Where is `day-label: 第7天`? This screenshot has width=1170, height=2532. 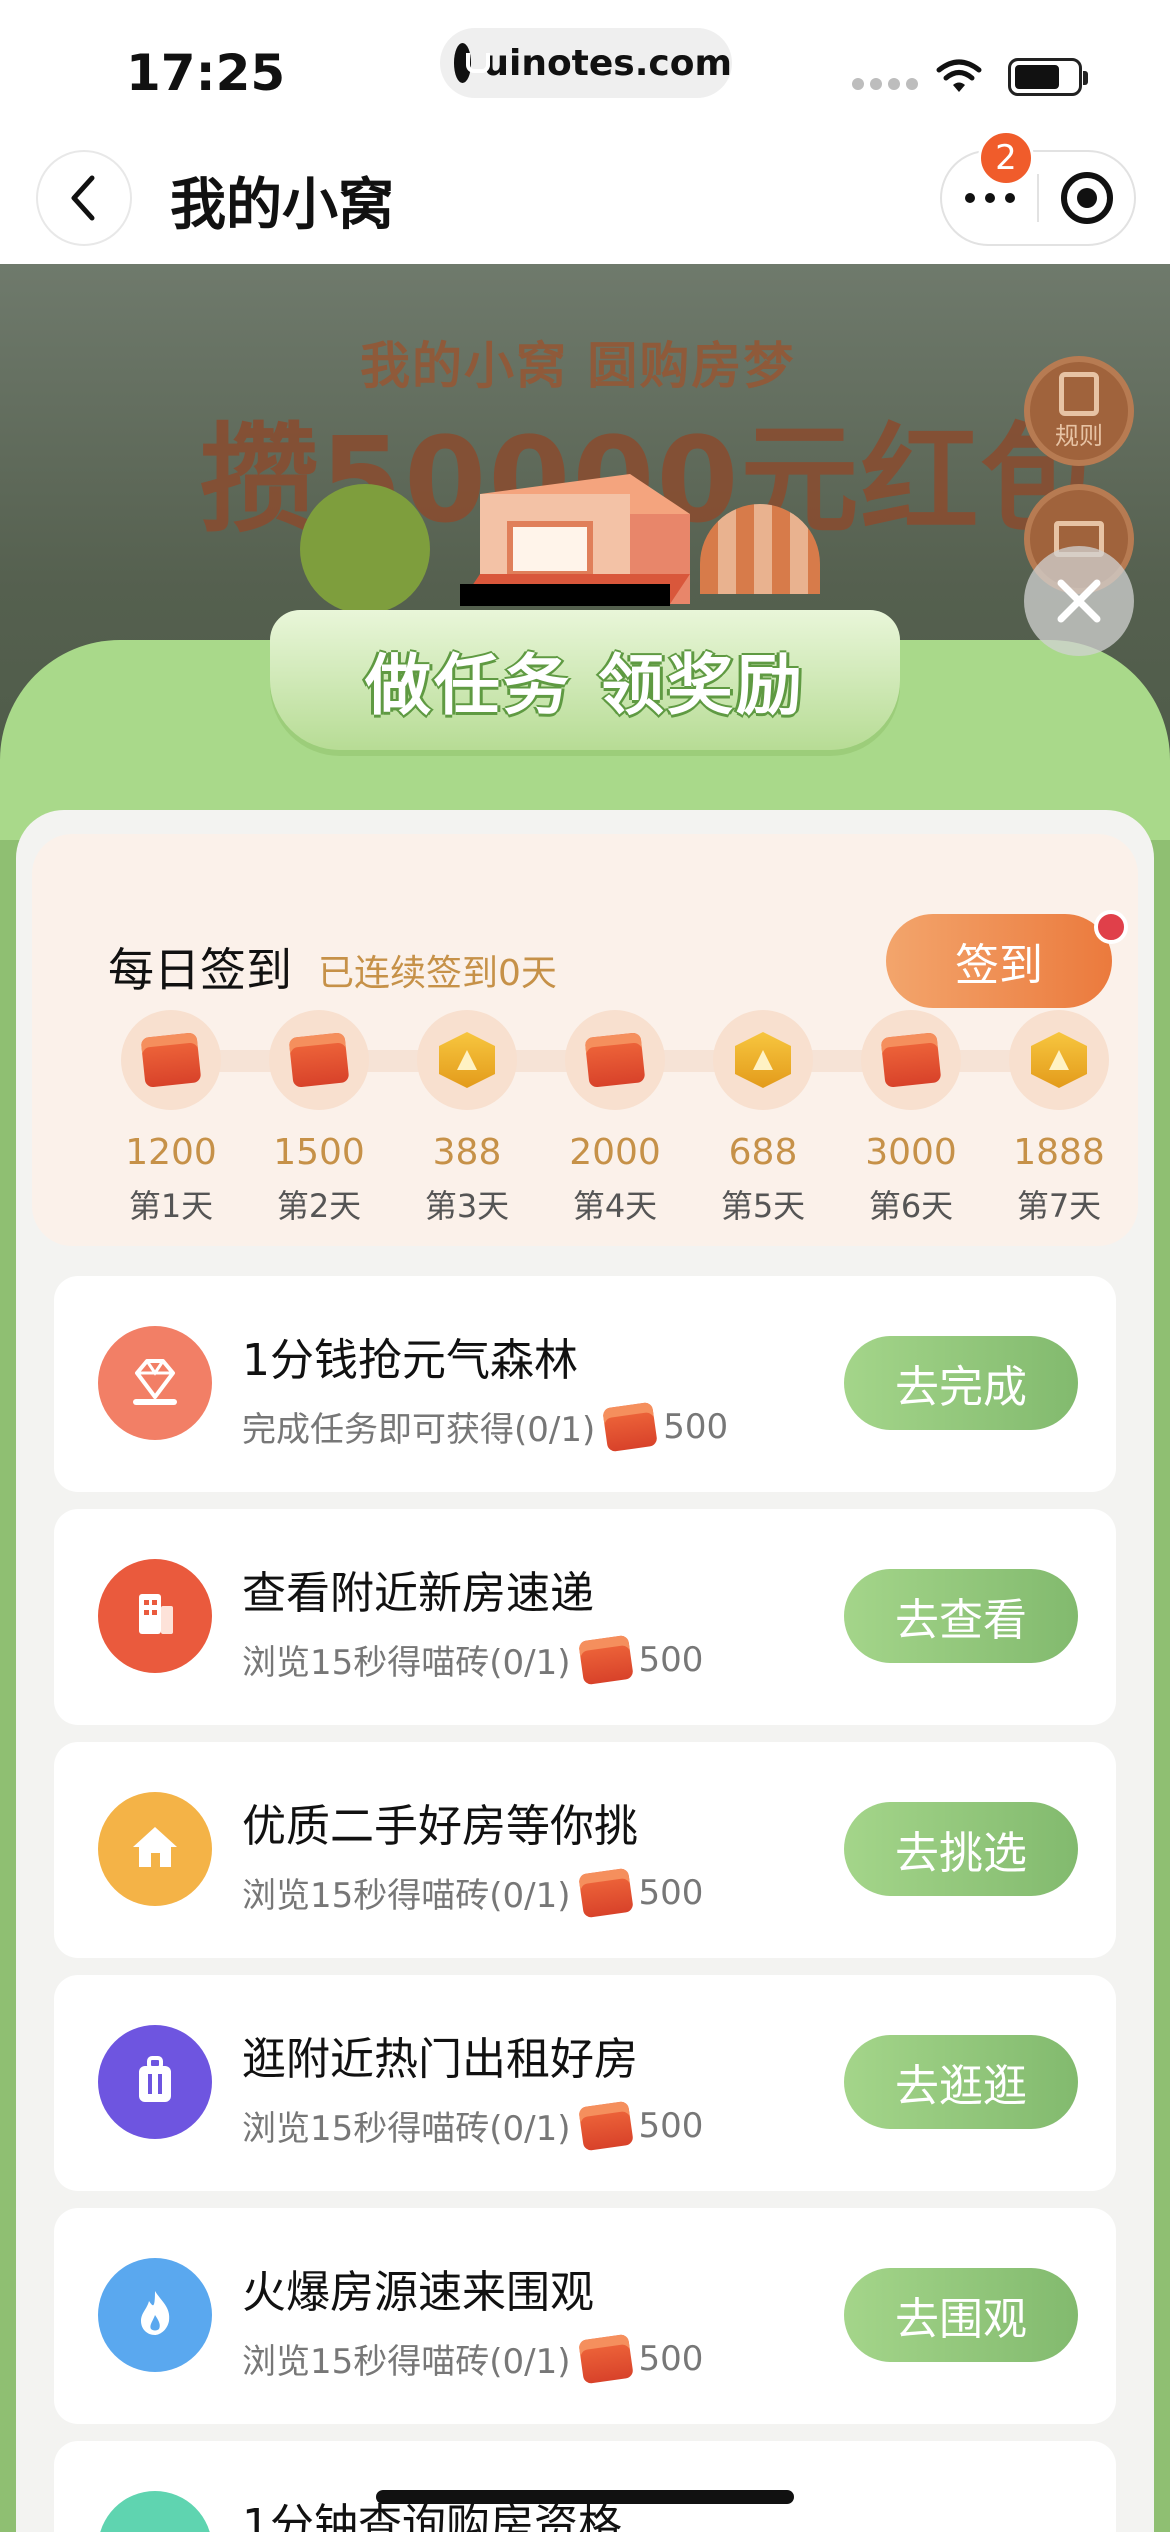 day-label: 第7天 is located at coordinates (1059, 1206).